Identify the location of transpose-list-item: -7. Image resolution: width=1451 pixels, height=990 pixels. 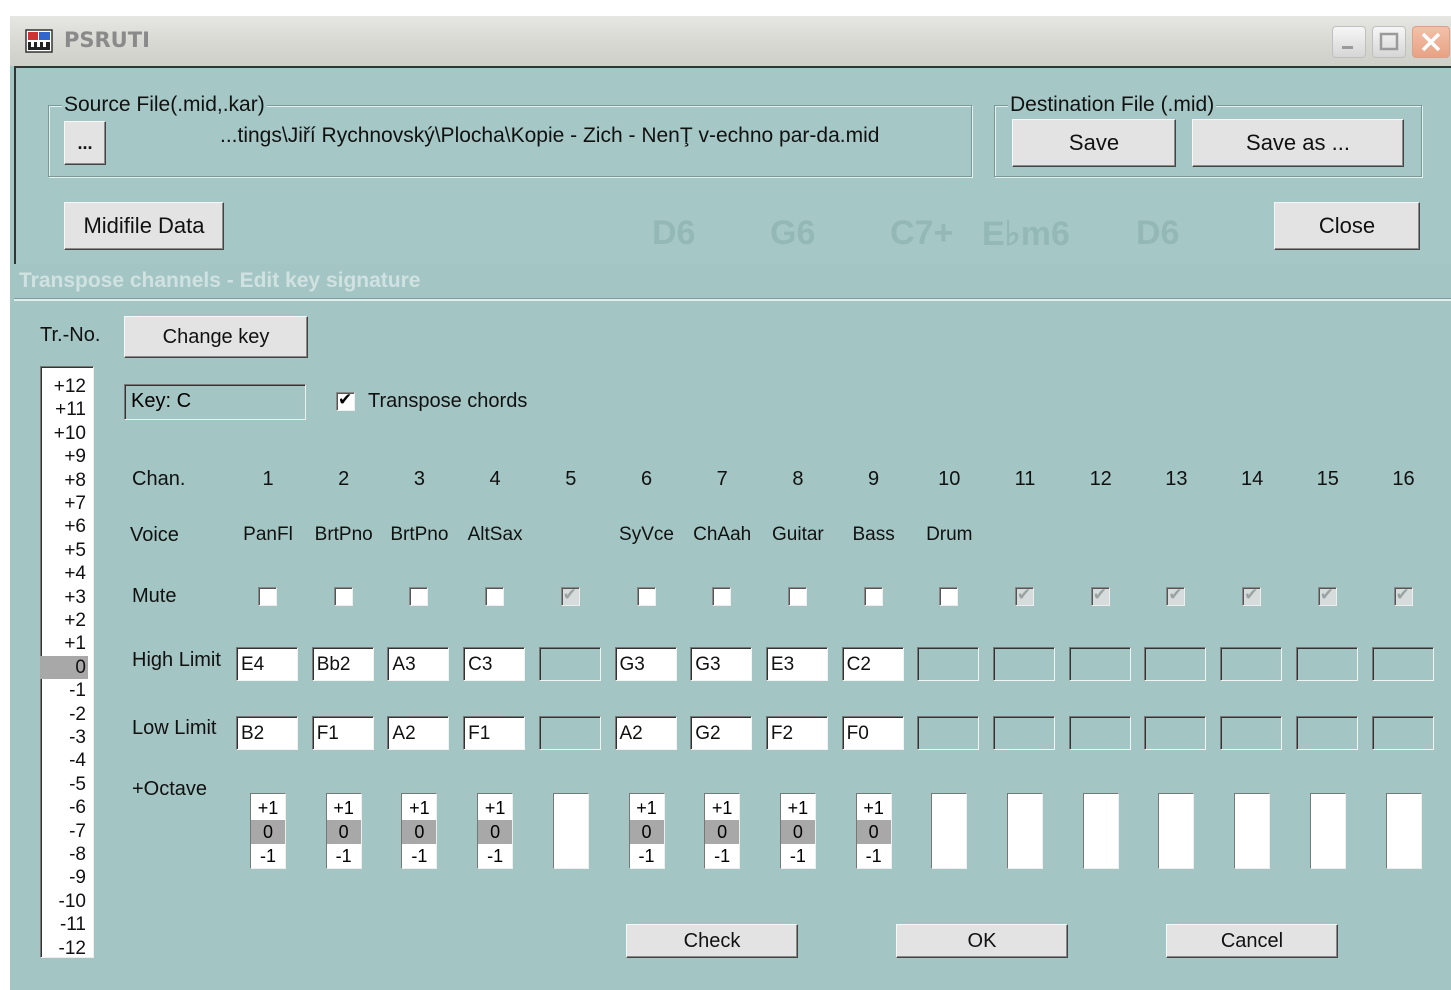
(64, 832).